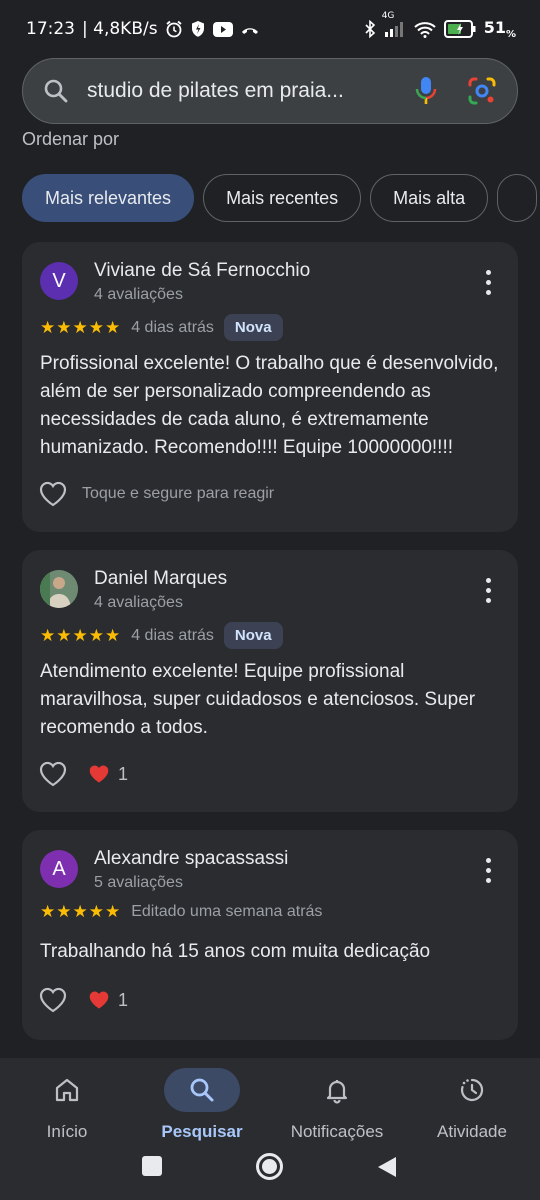  Describe the element at coordinates (120, 29) in the screenshot. I see `network-speed: | 4,8KB/s` at that location.